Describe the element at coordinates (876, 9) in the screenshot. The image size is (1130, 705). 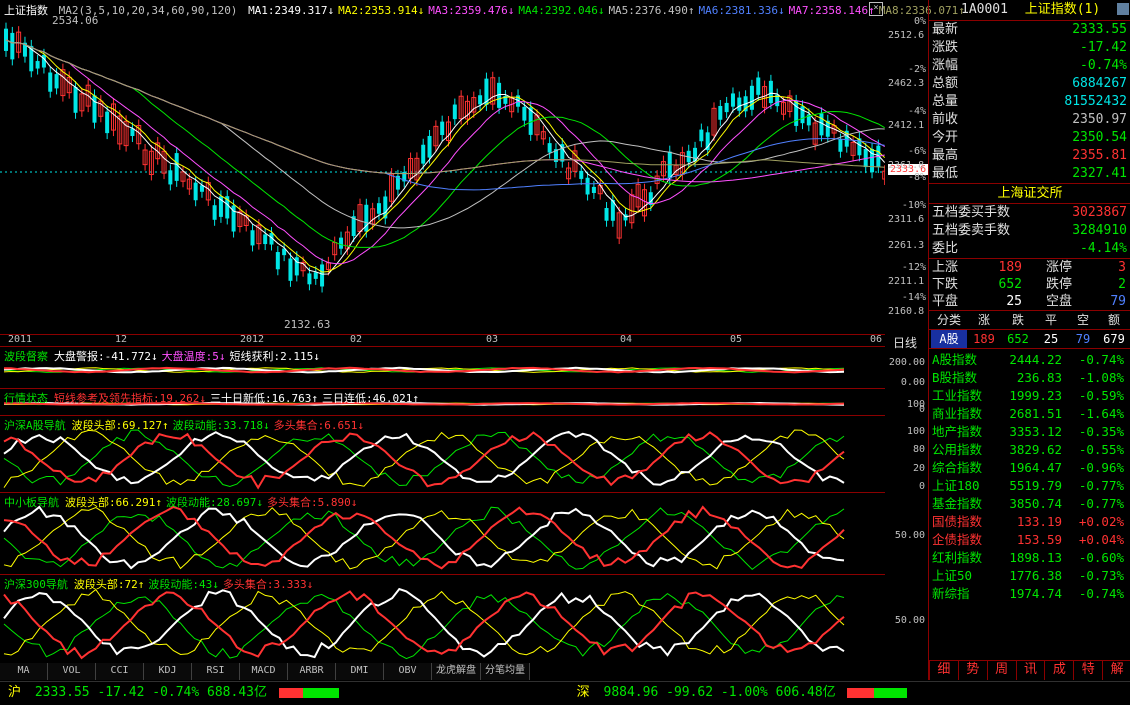
I see `close-icon: ×` at that location.